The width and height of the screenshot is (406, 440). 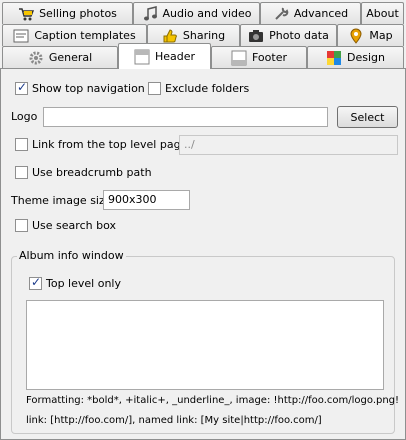 What do you see at coordinates (239, 58) in the screenshot?
I see `footer-layout-icon` at bounding box center [239, 58].